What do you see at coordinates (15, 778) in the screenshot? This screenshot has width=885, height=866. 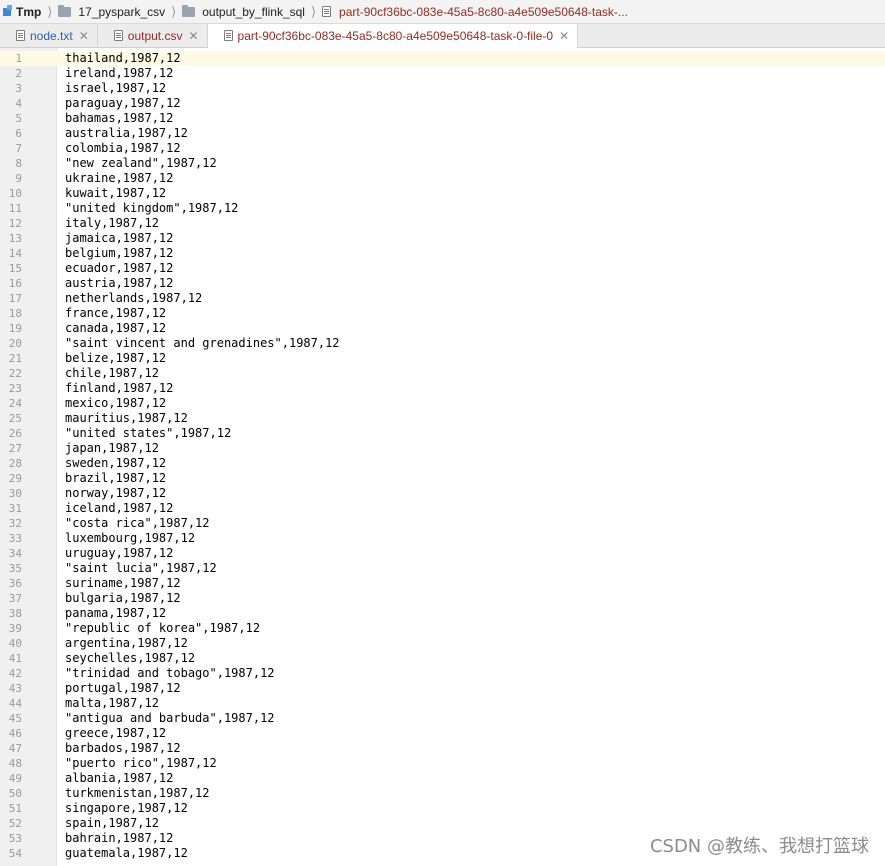 I see `line-number: 49` at bounding box center [15, 778].